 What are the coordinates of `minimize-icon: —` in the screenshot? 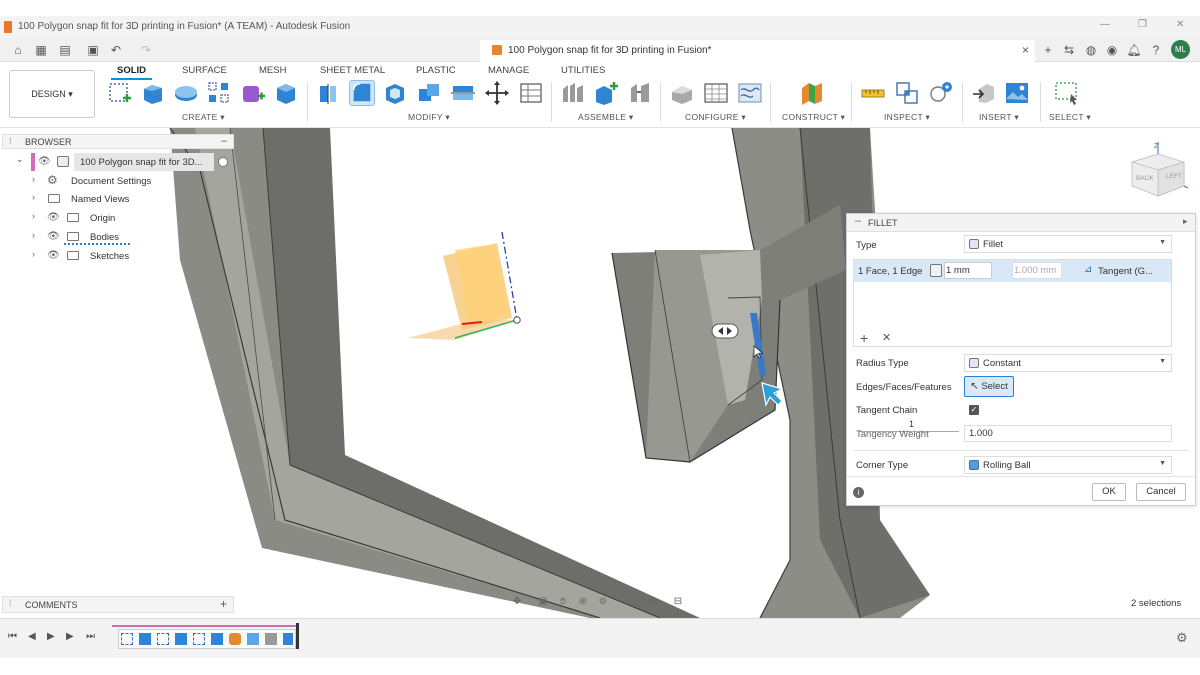 It's located at (1105, 24).